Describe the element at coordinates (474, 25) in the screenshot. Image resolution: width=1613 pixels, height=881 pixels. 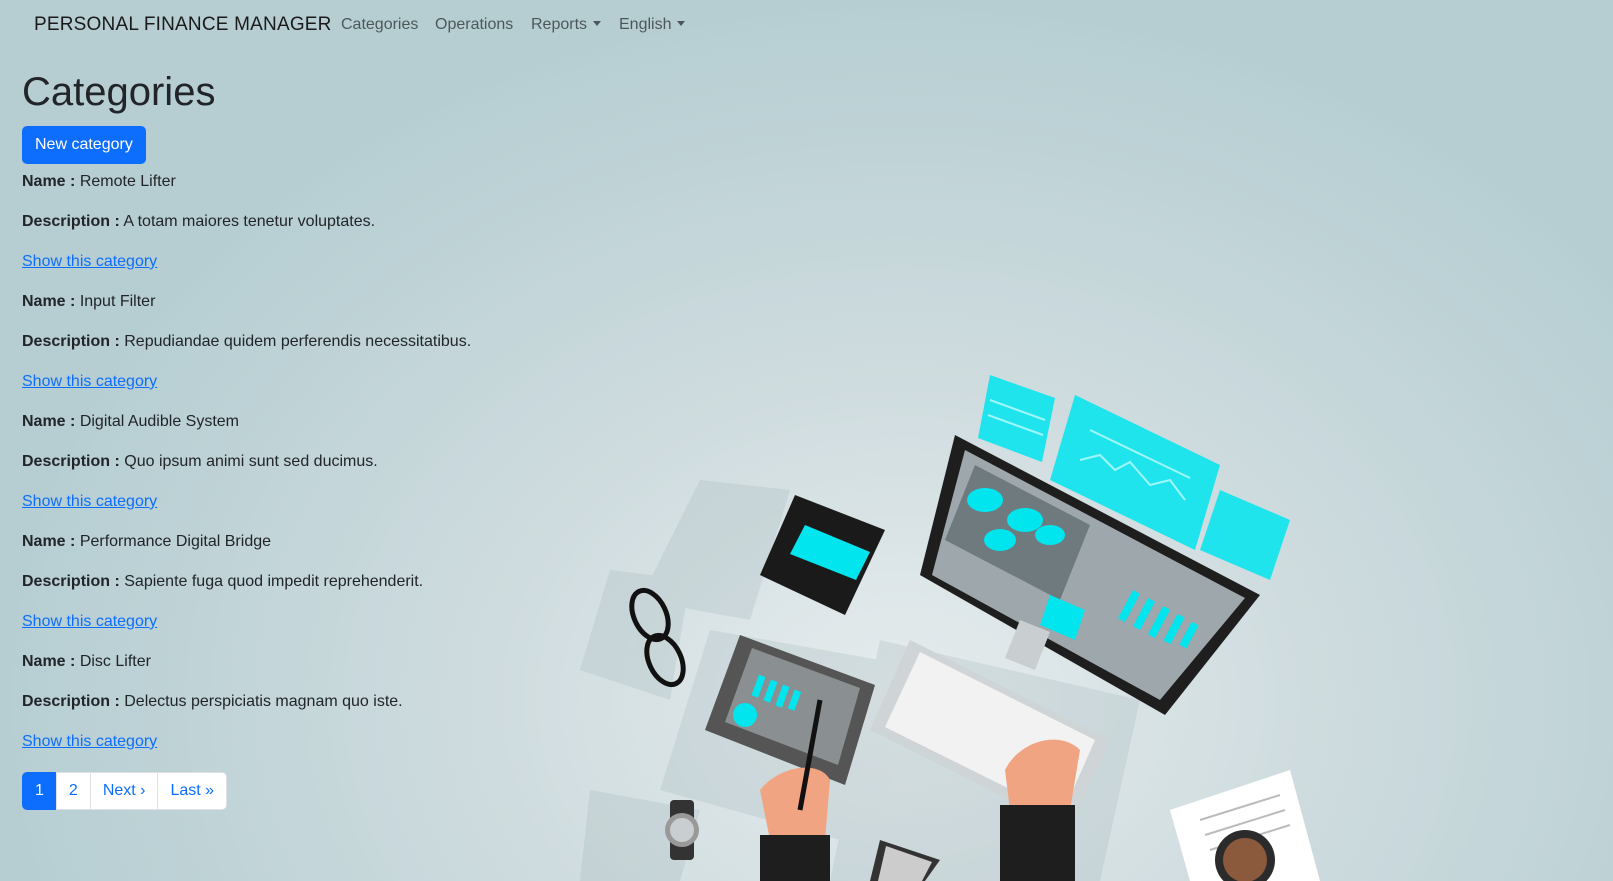
I see `nav-operations: Operations` at that location.